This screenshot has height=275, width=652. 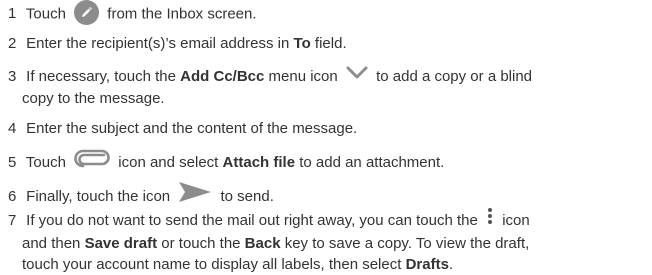 What do you see at coordinates (98, 196) in the screenshot?
I see `step-text: Finally, touch the icon` at bounding box center [98, 196].